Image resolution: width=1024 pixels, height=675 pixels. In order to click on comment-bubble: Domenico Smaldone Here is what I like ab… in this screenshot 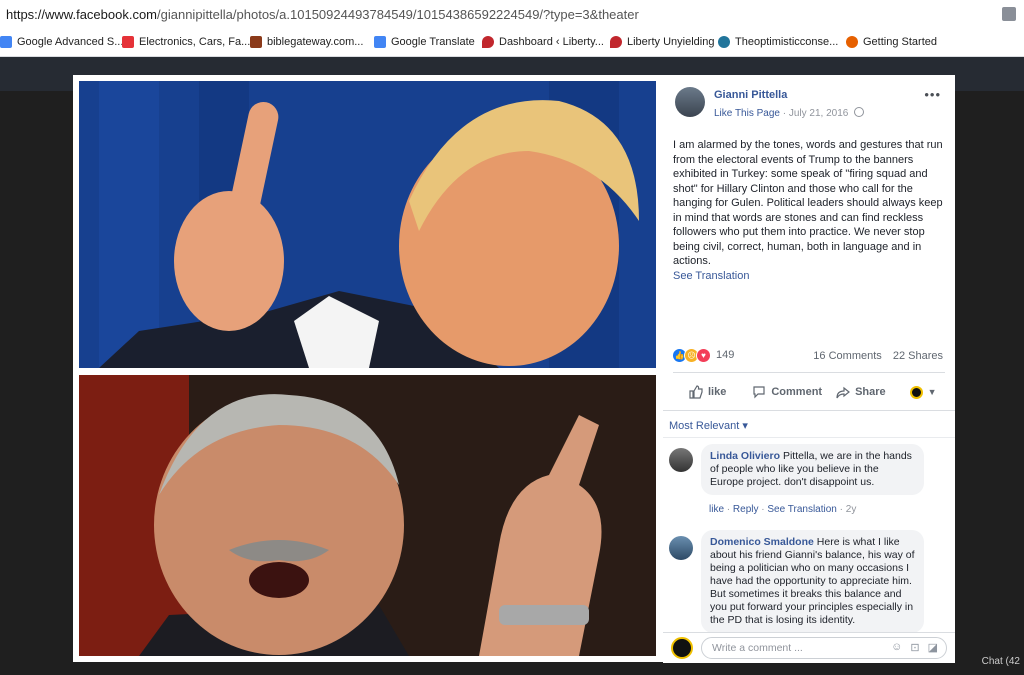, I will do `click(812, 581)`.